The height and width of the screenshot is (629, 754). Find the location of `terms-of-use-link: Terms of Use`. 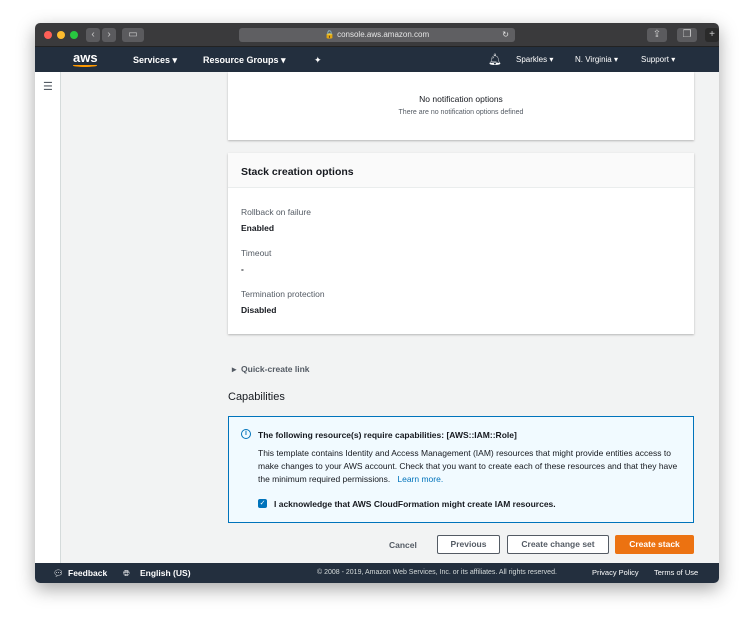

terms-of-use-link: Terms of Use is located at coordinates (676, 572).